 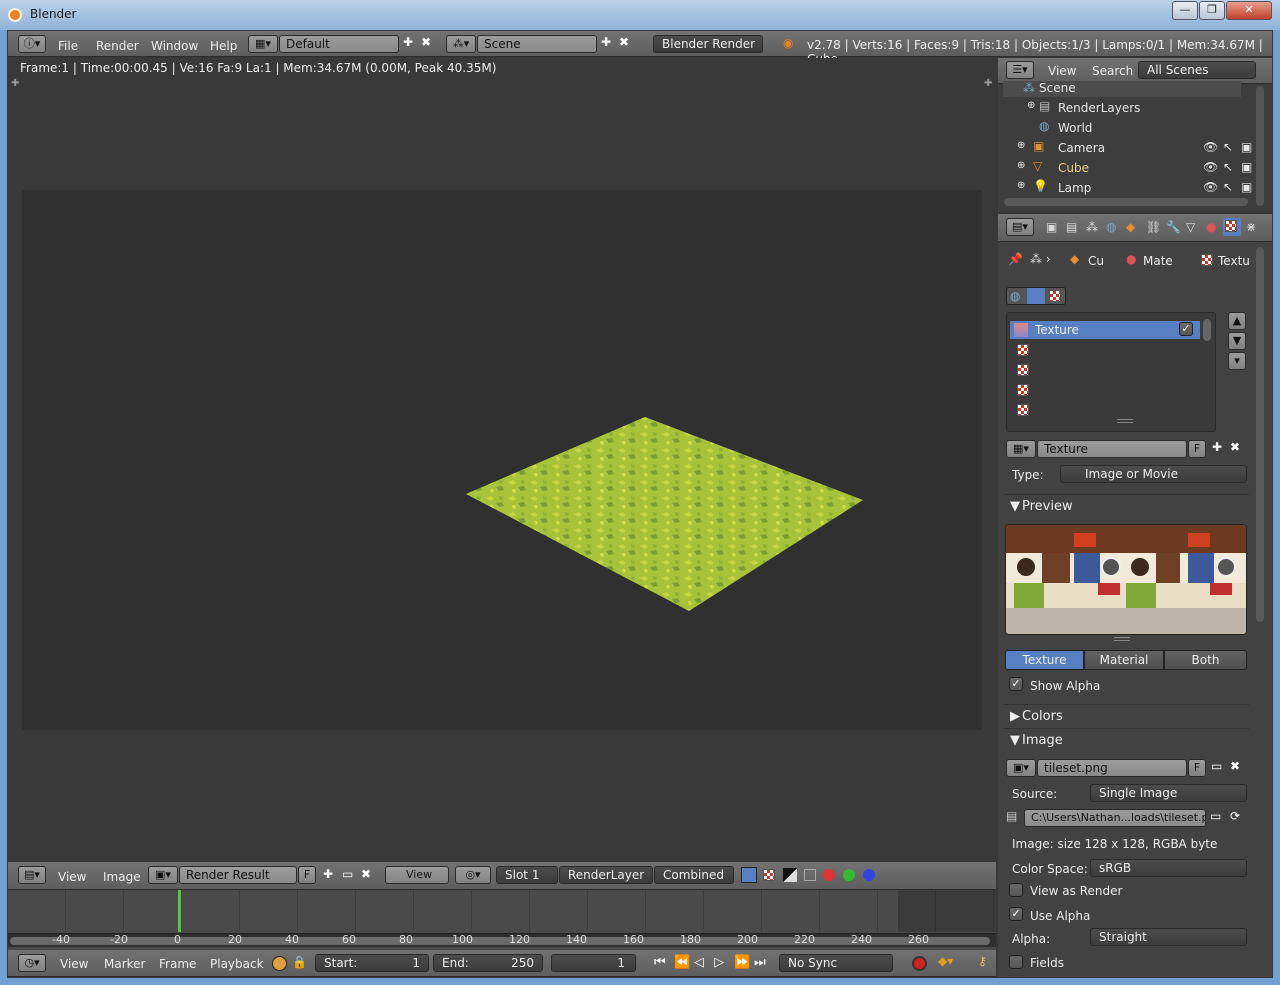 I want to click on outliner-vscroll, so click(x=1260, y=146).